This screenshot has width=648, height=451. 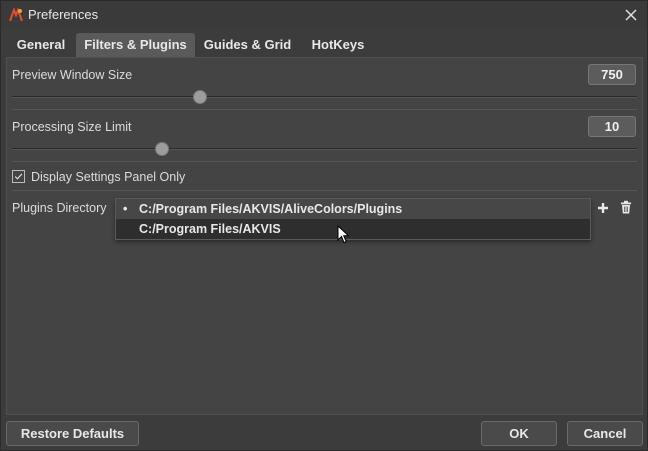 What do you see at coordinates (626, 207) in the screenshot?
I see `trash-icon` at bounding box center [626, 207].